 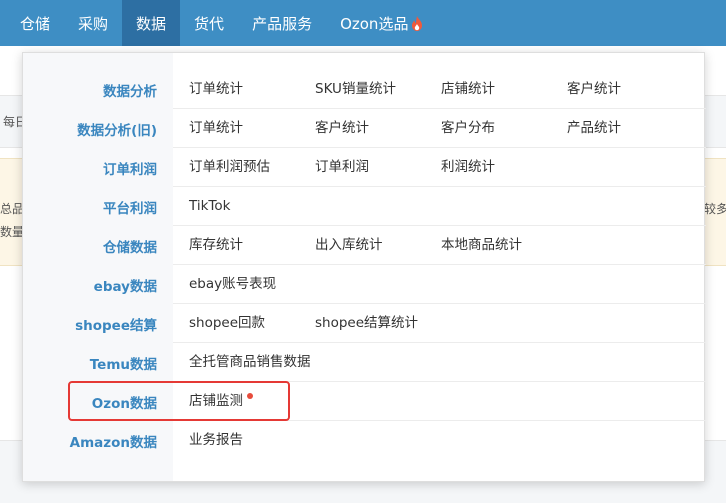 What do you see at coordinates (594, 128) in the screenshot?
I see `menu-link-product-stats: 产品统计` at bounding box center [594, 128].